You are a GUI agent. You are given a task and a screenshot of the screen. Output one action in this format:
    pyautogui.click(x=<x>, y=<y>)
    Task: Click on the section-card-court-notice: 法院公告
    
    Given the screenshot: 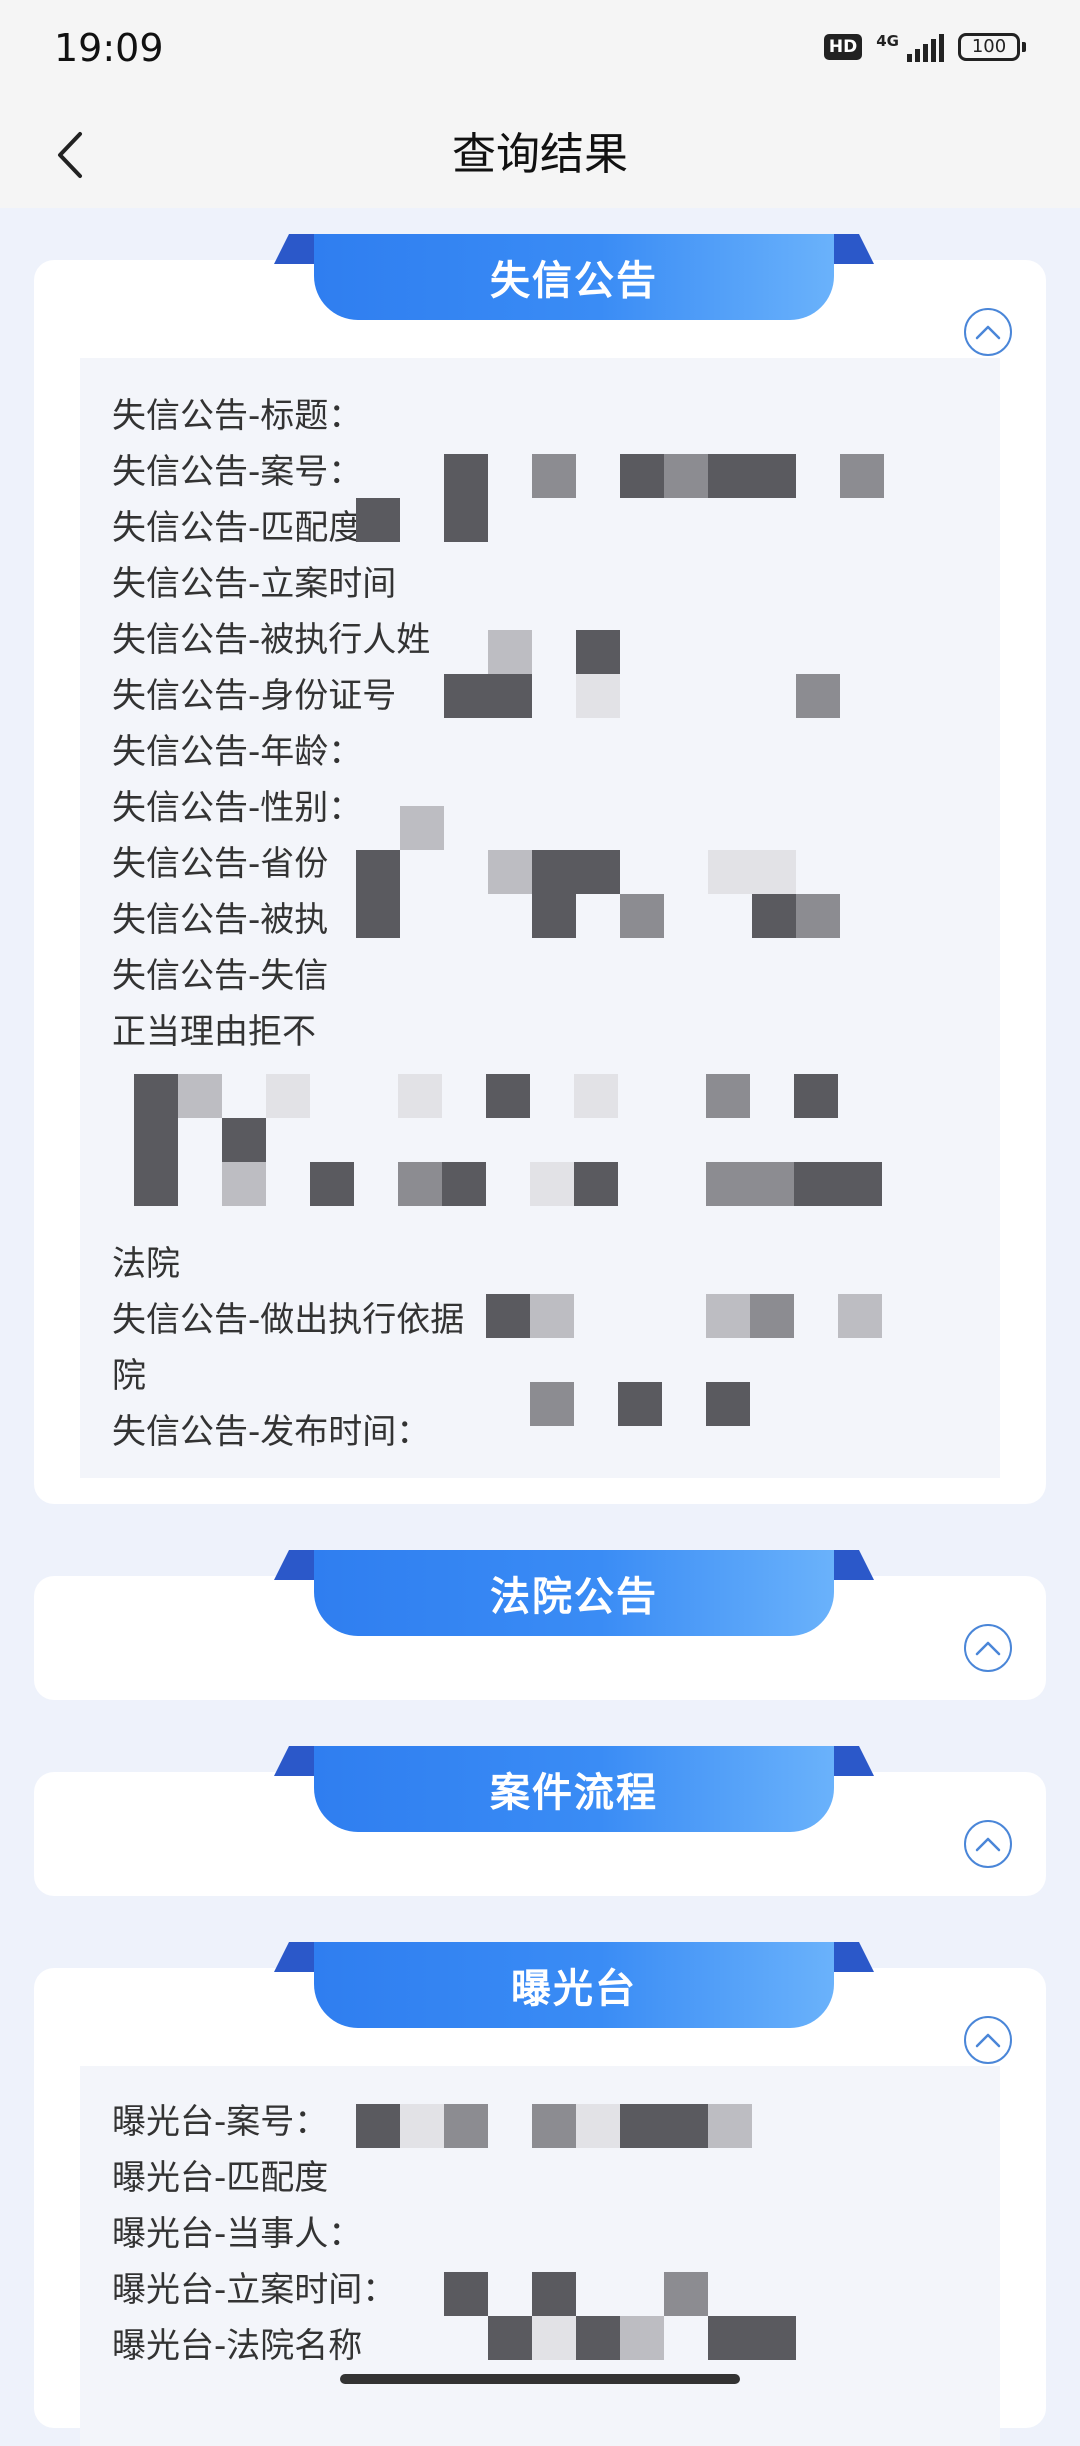 What is the action you would take?
    pyautogui.click(x=540, y=1625)
    